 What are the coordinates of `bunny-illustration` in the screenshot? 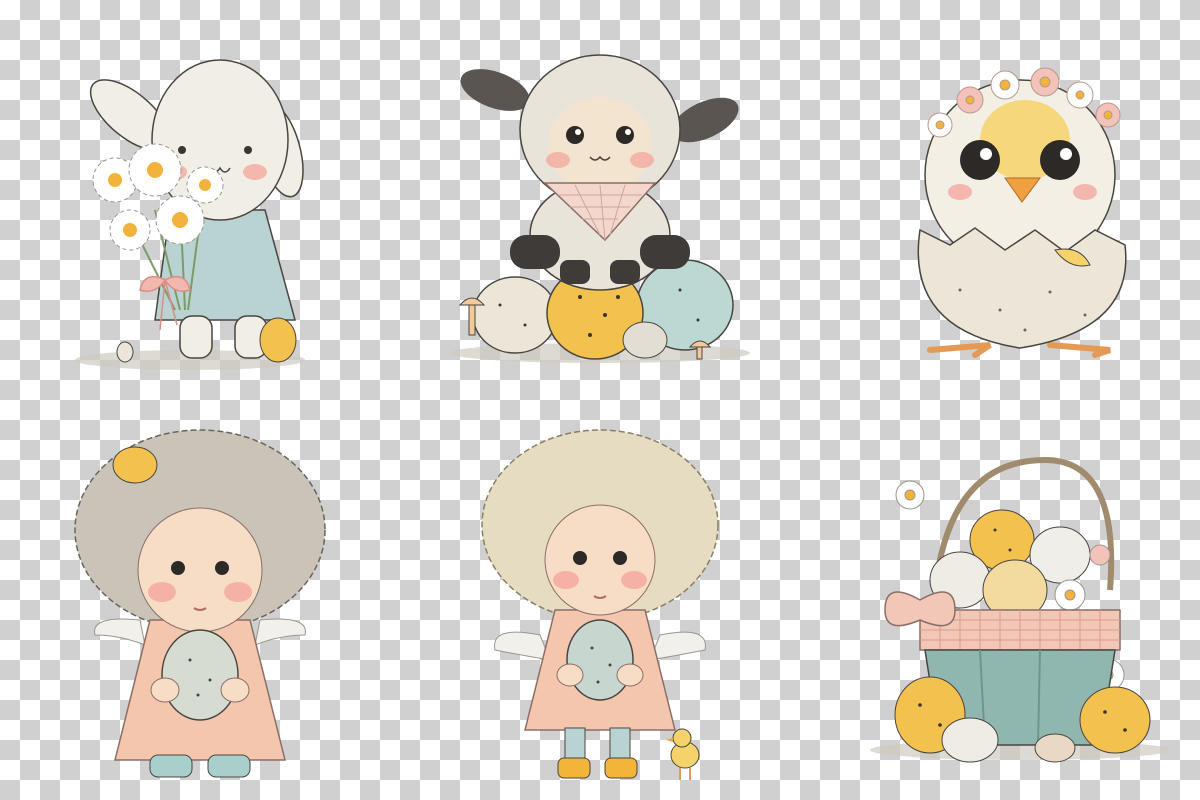 It's located at (190, 200).